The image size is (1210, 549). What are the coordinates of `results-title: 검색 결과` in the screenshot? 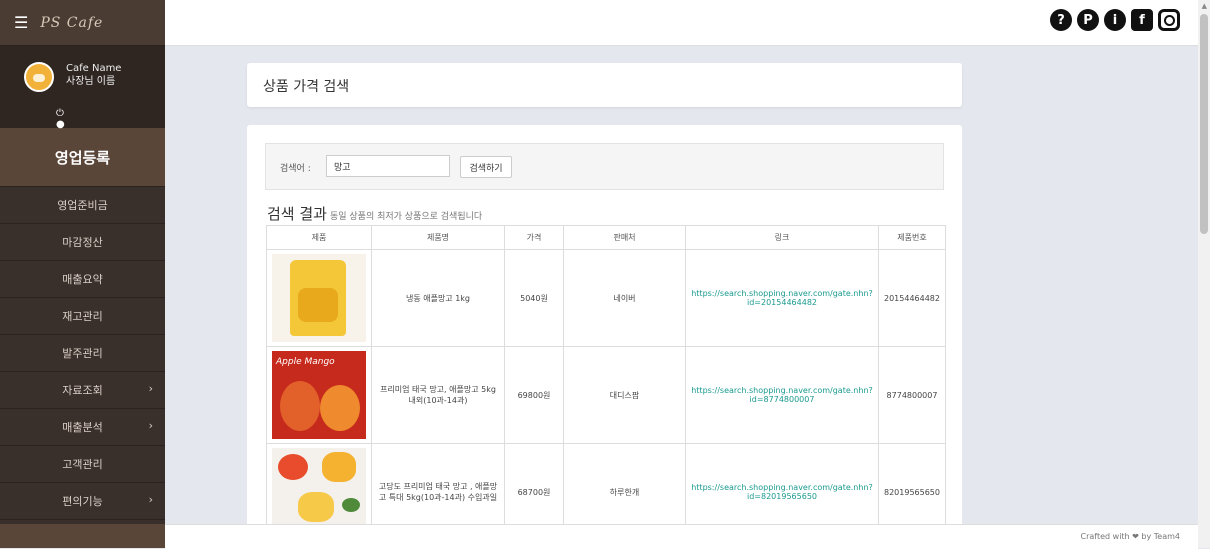 It's located at (297, 214).